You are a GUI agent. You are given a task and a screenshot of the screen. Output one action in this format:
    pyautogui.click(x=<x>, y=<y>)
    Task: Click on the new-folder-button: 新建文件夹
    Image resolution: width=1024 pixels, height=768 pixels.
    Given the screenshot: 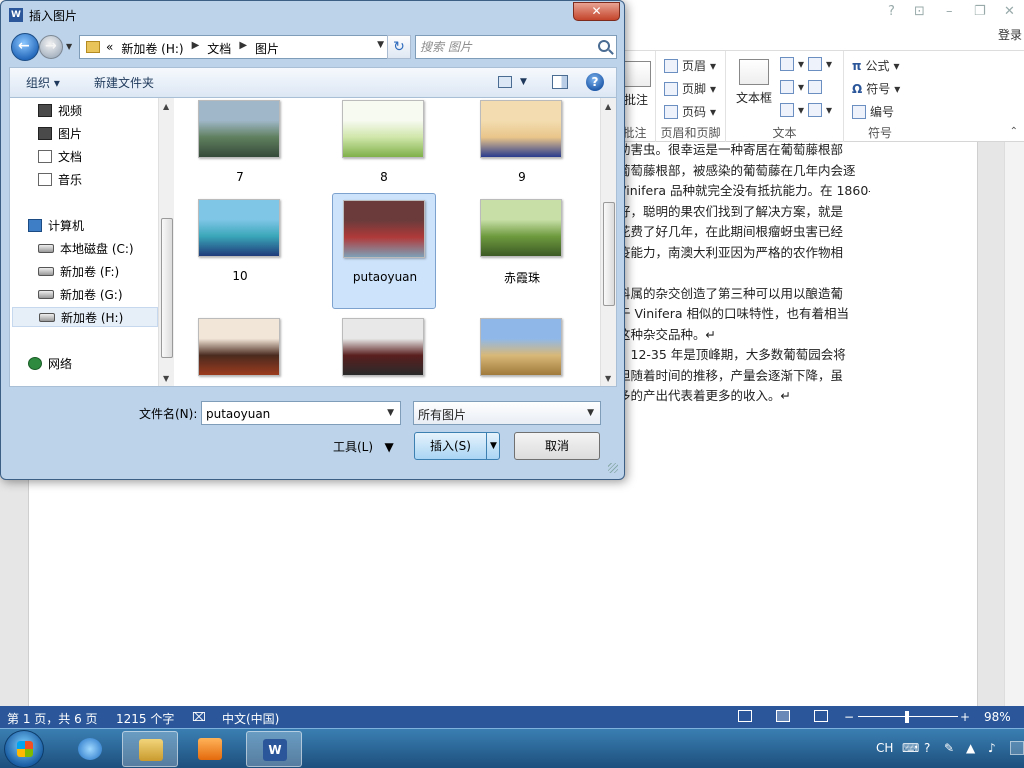 What is the action you would take?
    pyautogui.click(x=124, y=82)
    